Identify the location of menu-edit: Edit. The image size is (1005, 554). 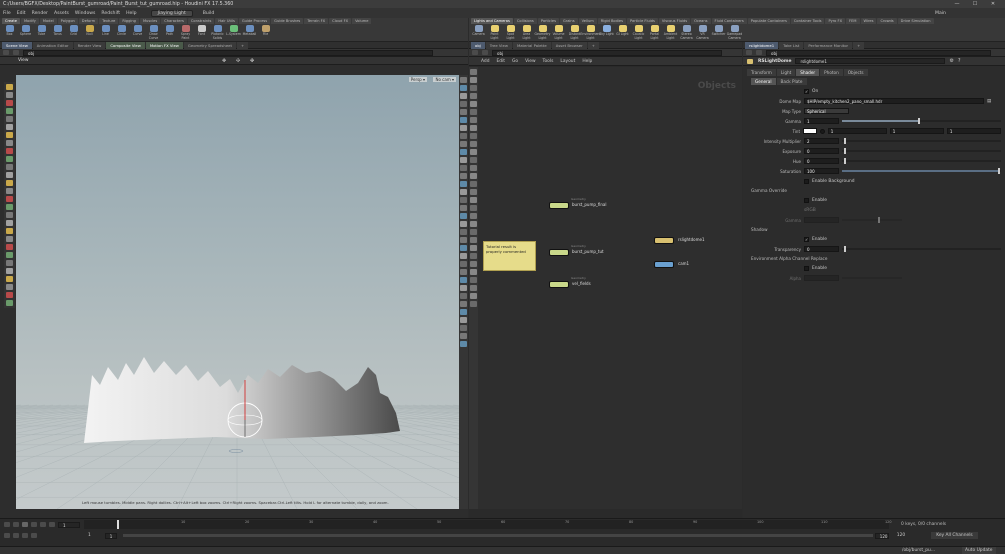
(21, 13).